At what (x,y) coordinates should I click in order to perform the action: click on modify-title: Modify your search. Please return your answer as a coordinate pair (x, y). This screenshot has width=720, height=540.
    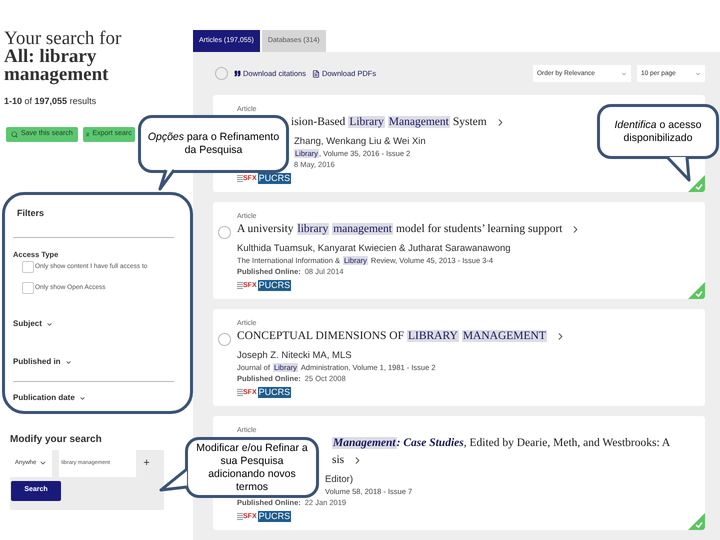
    Looking at the image, I should click on (56, 439).